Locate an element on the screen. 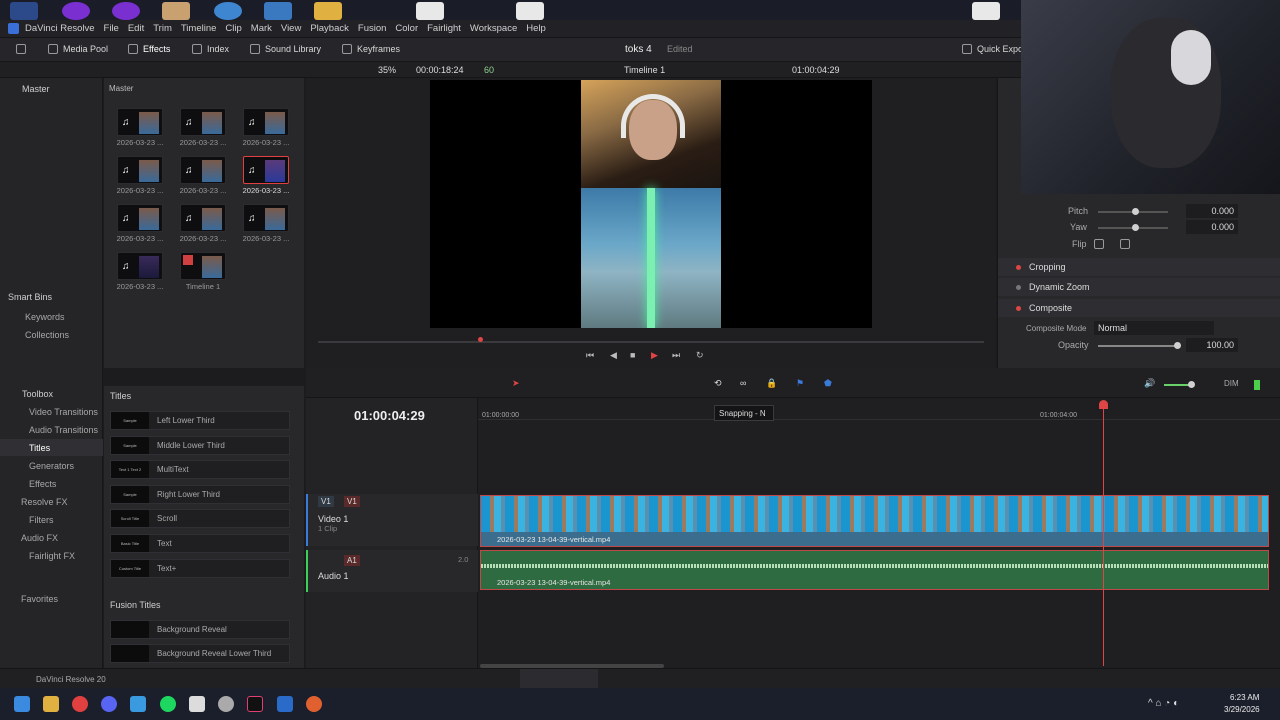 The width and height of the screenshot is (1280, 720). play-icon: ▶ is located at coordinates (654, 355).